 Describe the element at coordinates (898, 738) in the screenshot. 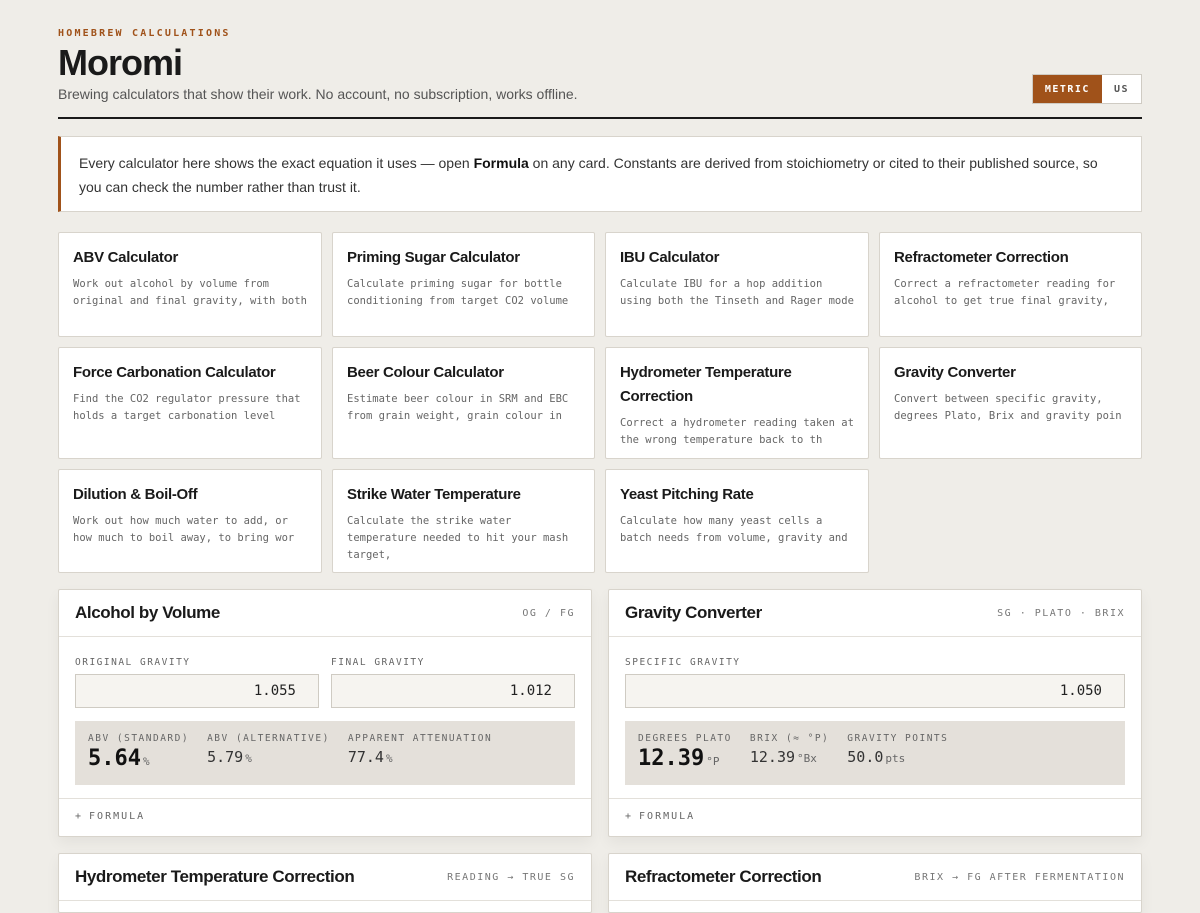

I see `result-label: GRAVITY POINTS` at that location.